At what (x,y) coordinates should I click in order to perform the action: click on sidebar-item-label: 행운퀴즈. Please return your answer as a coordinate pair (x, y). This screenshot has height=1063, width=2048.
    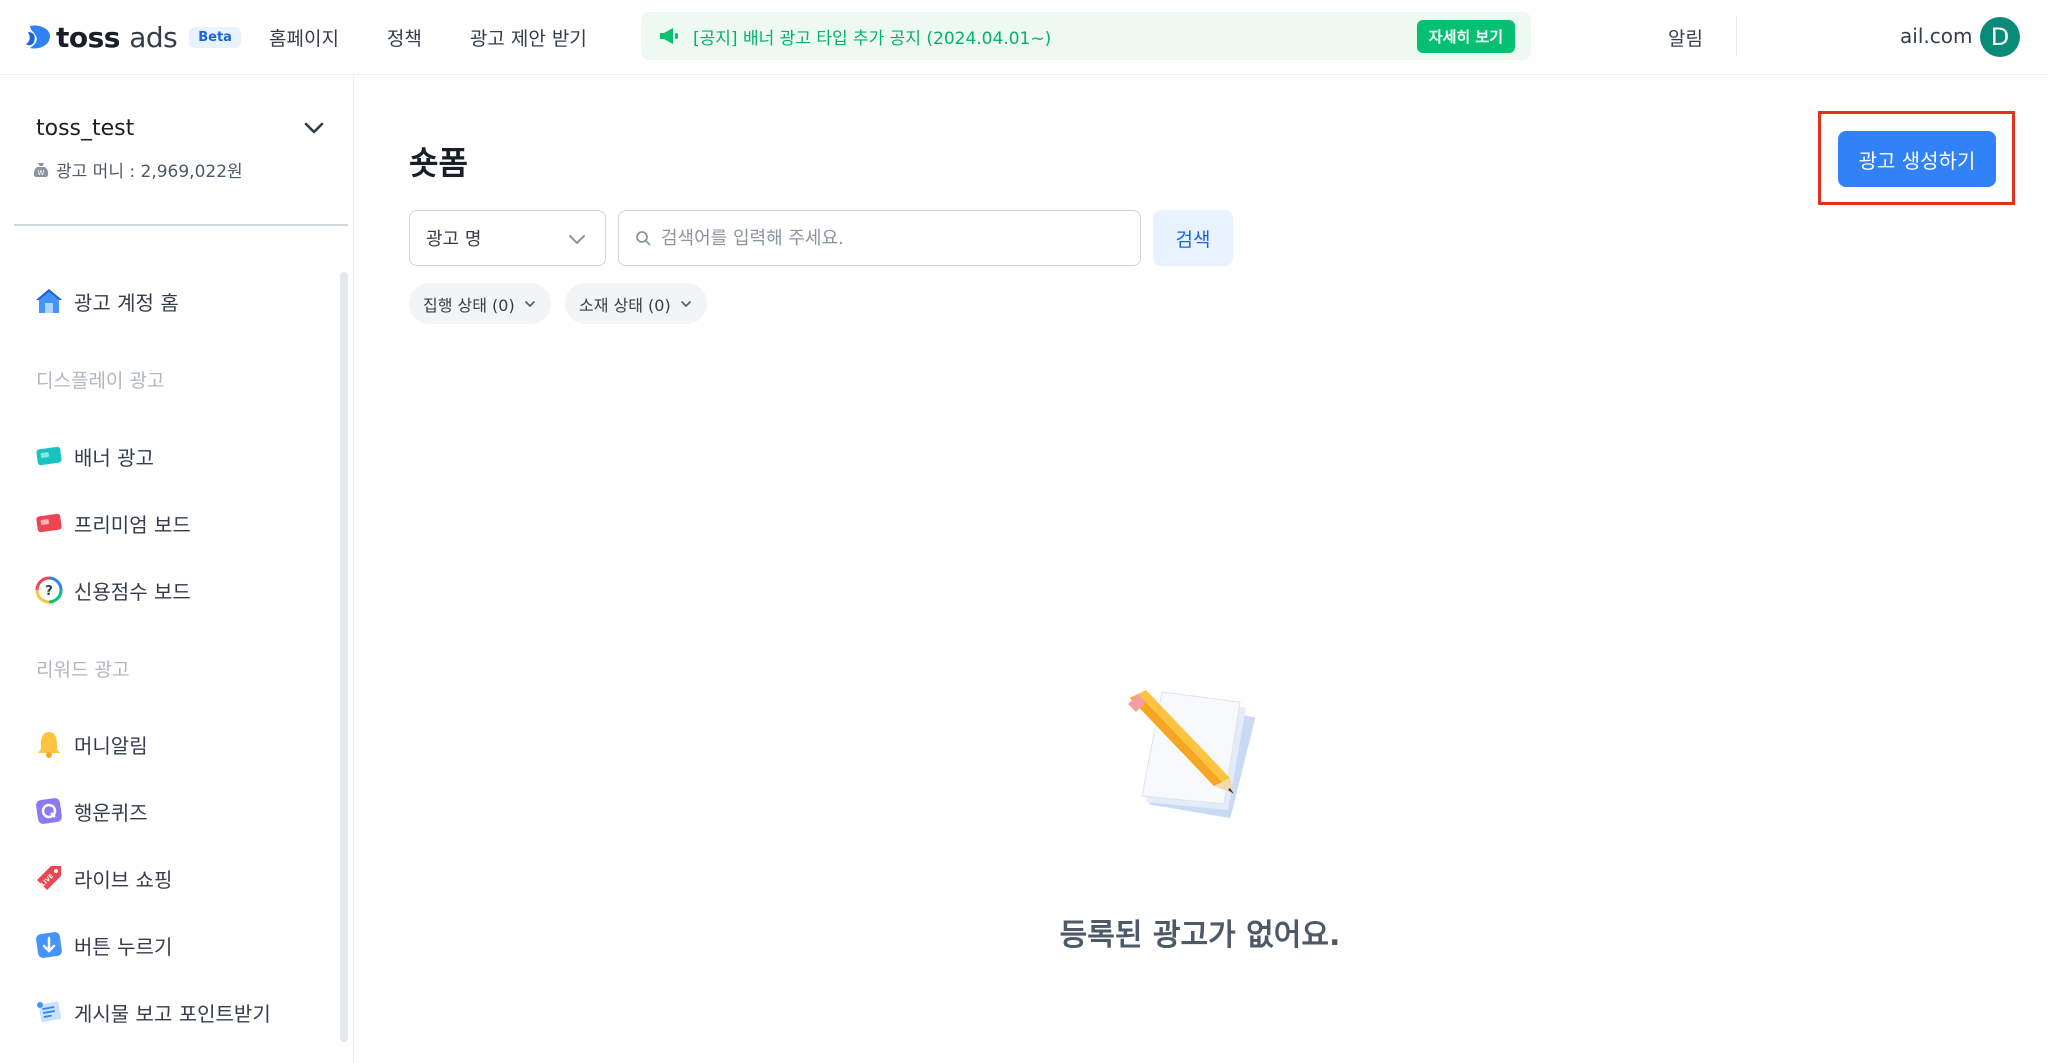
    Looking at the image, I should click on (111, 812).